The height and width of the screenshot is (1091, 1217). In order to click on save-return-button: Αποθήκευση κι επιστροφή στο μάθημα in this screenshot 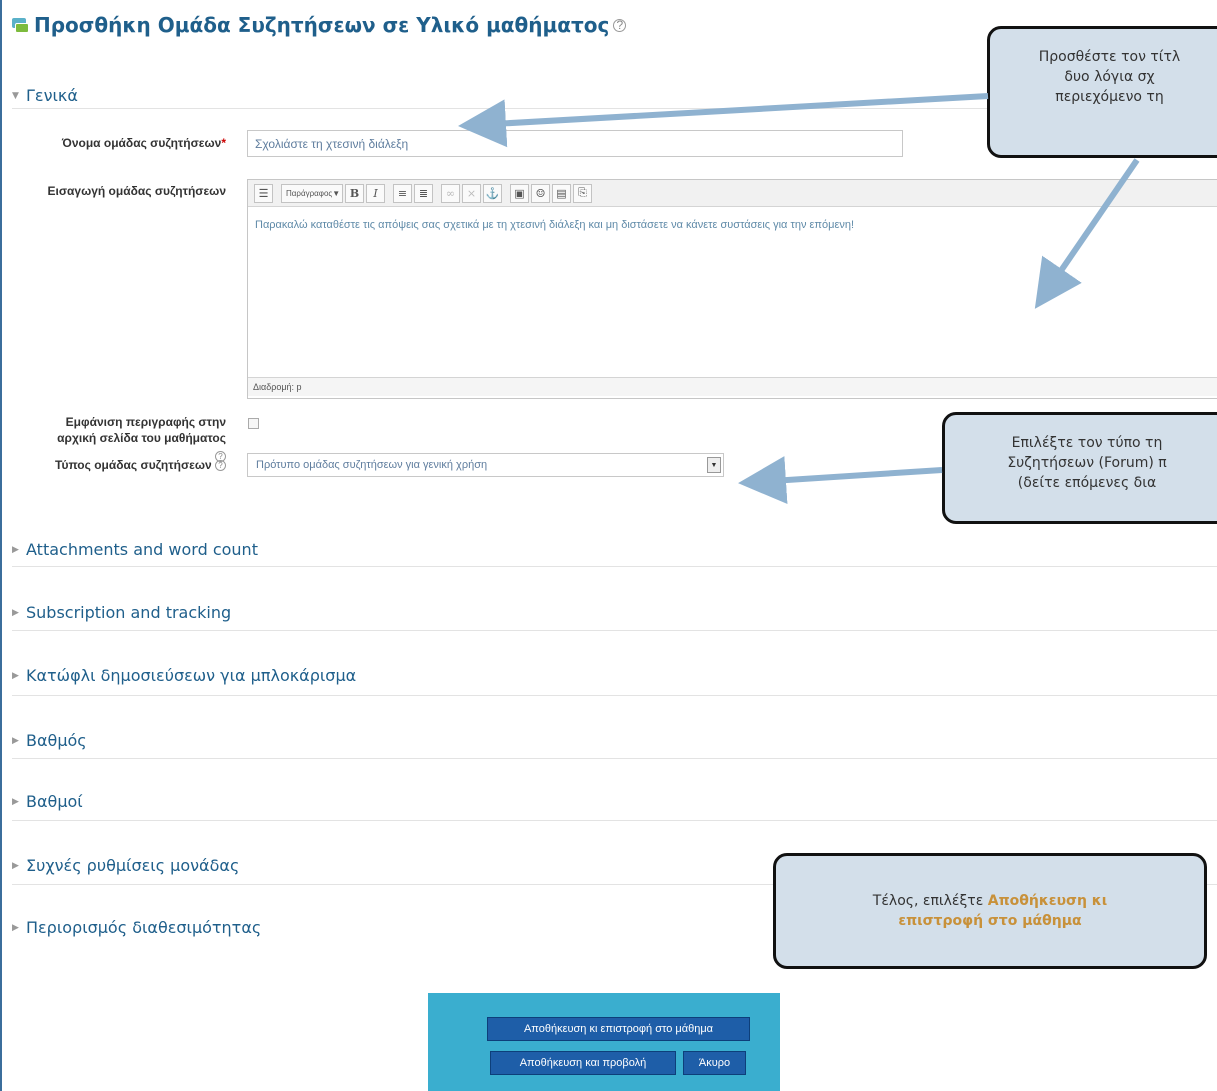, I will do `click(618, 1029)`.